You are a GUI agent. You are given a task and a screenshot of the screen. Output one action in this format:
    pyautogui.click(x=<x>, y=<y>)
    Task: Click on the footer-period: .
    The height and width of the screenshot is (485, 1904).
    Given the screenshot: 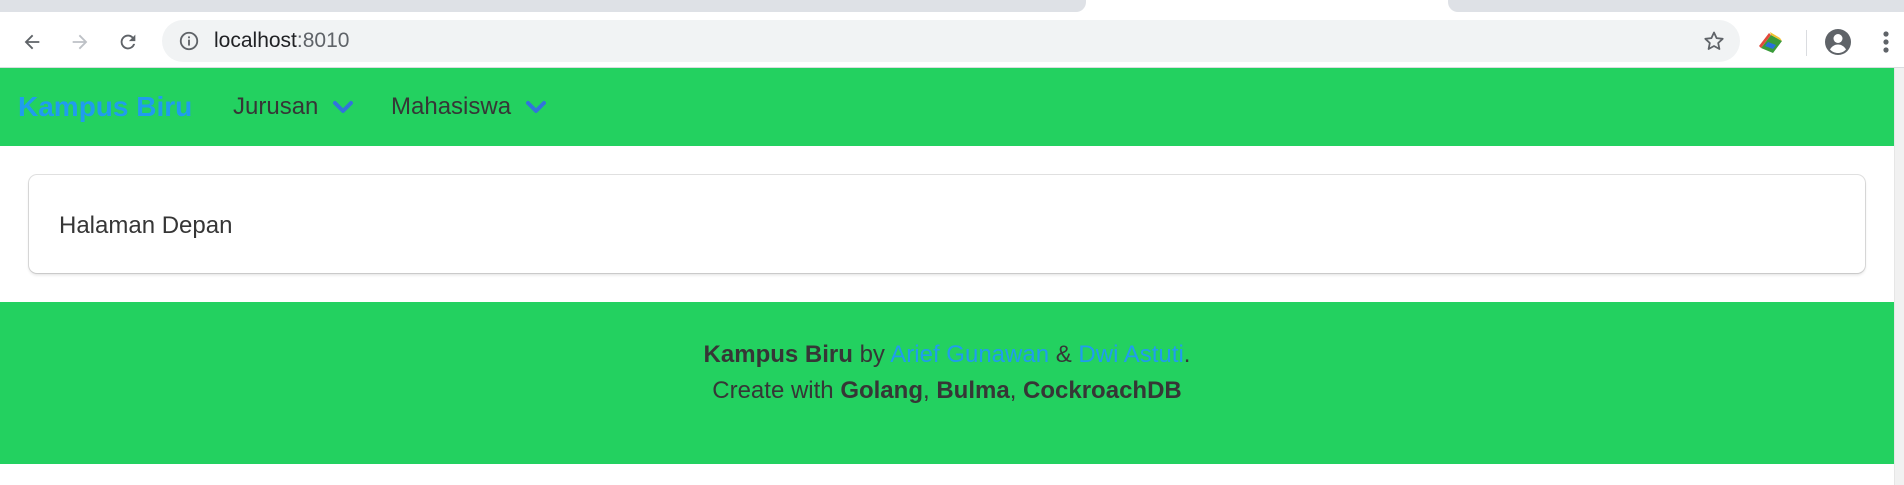 What is the action you would take?
    pyautogui.click(x=1187, y=354)
    